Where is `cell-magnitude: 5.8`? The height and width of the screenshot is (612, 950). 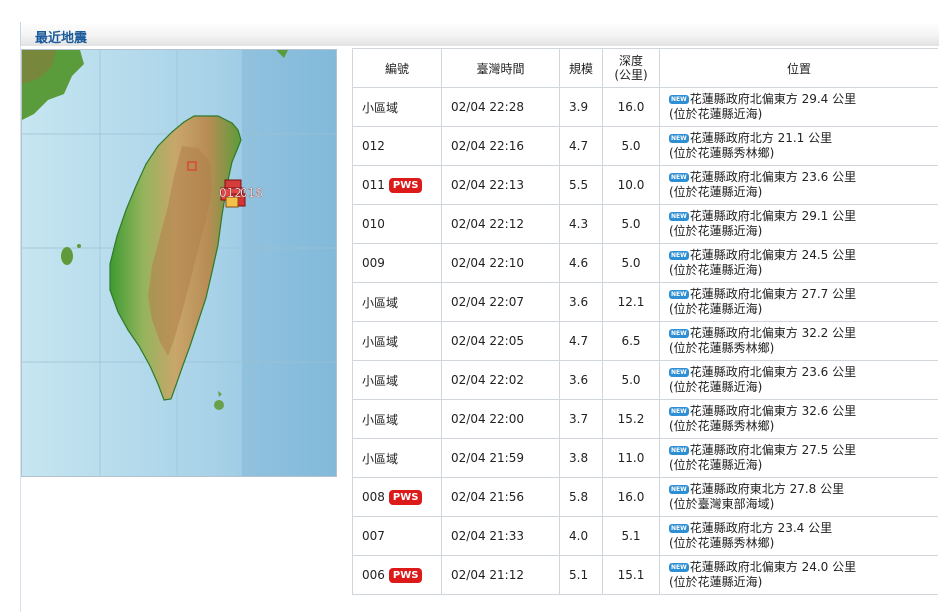 cell-magnitude: 5.8 is located at coordinates (581, 497).